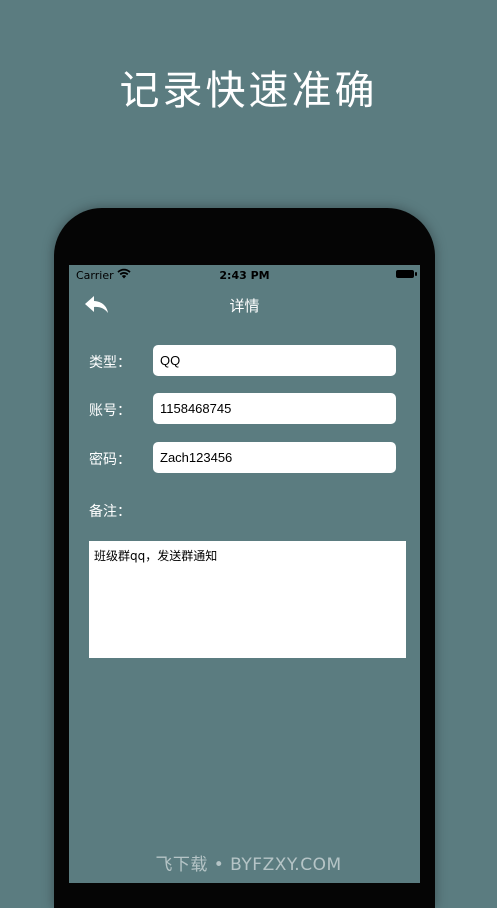  I want to click on navigation-bar: 详情, so click(244, 305).